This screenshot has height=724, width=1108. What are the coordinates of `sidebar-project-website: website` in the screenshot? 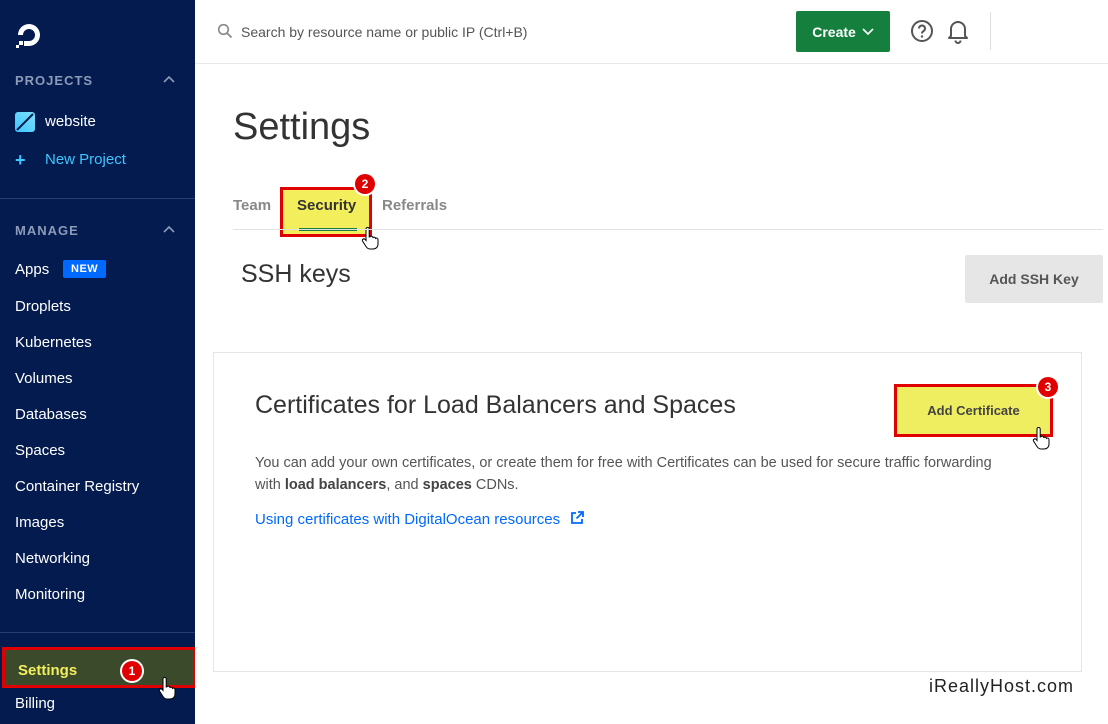 It's located at (70, 121).